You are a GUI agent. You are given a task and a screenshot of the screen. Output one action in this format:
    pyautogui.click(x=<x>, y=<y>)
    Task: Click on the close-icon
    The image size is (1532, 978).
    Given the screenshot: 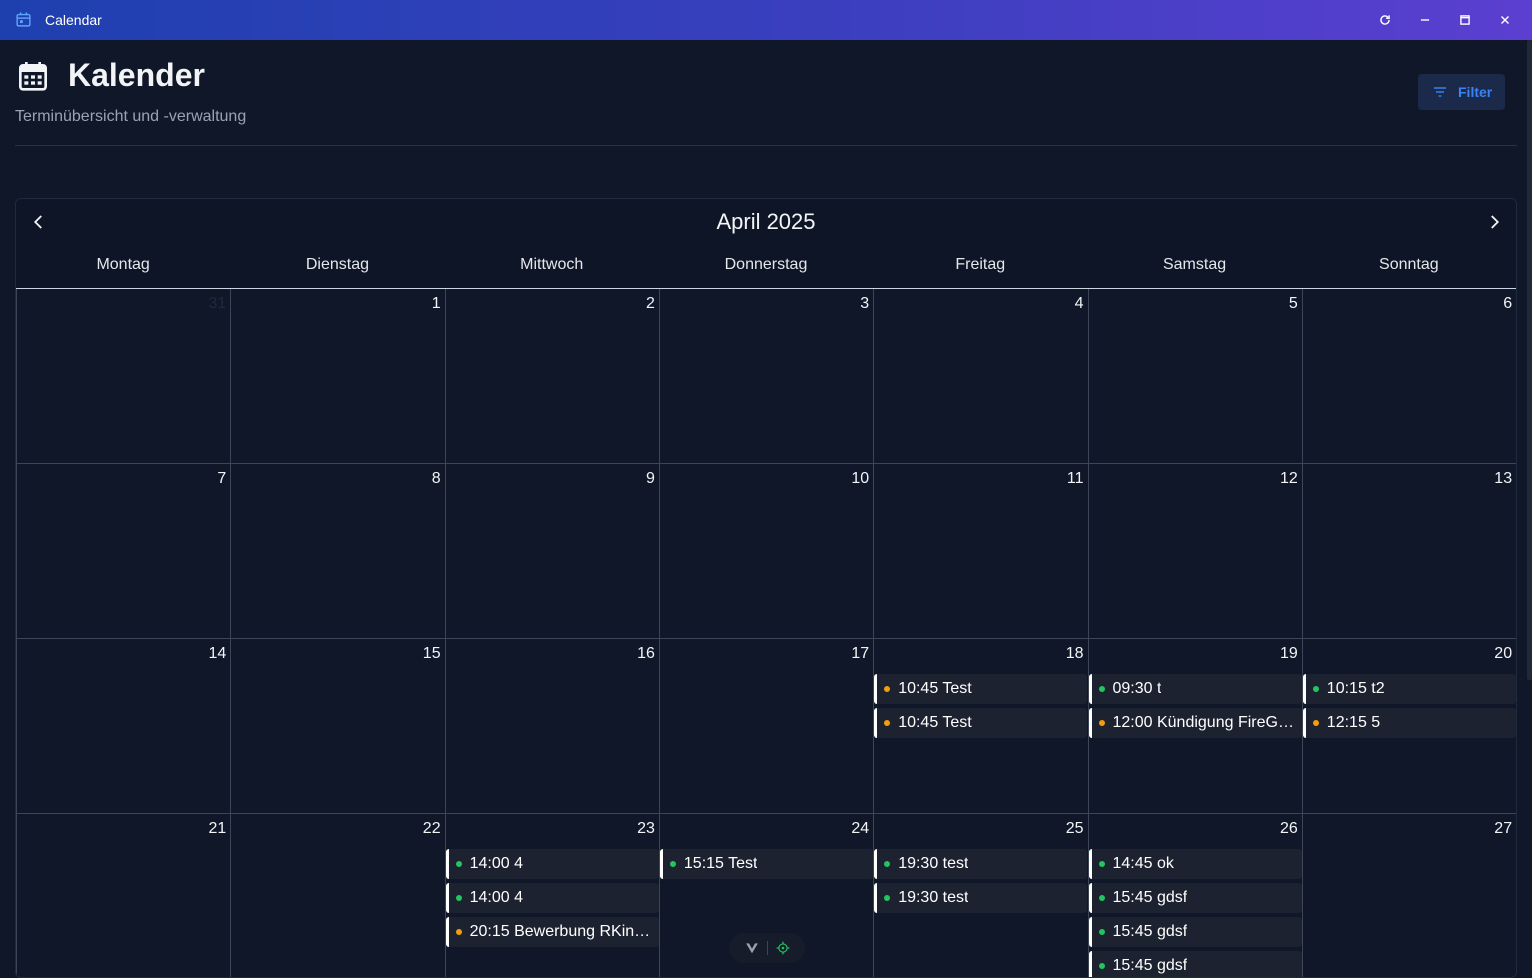 What is the action you would take?
    pyautogui.click(x=1505, y=20)
    